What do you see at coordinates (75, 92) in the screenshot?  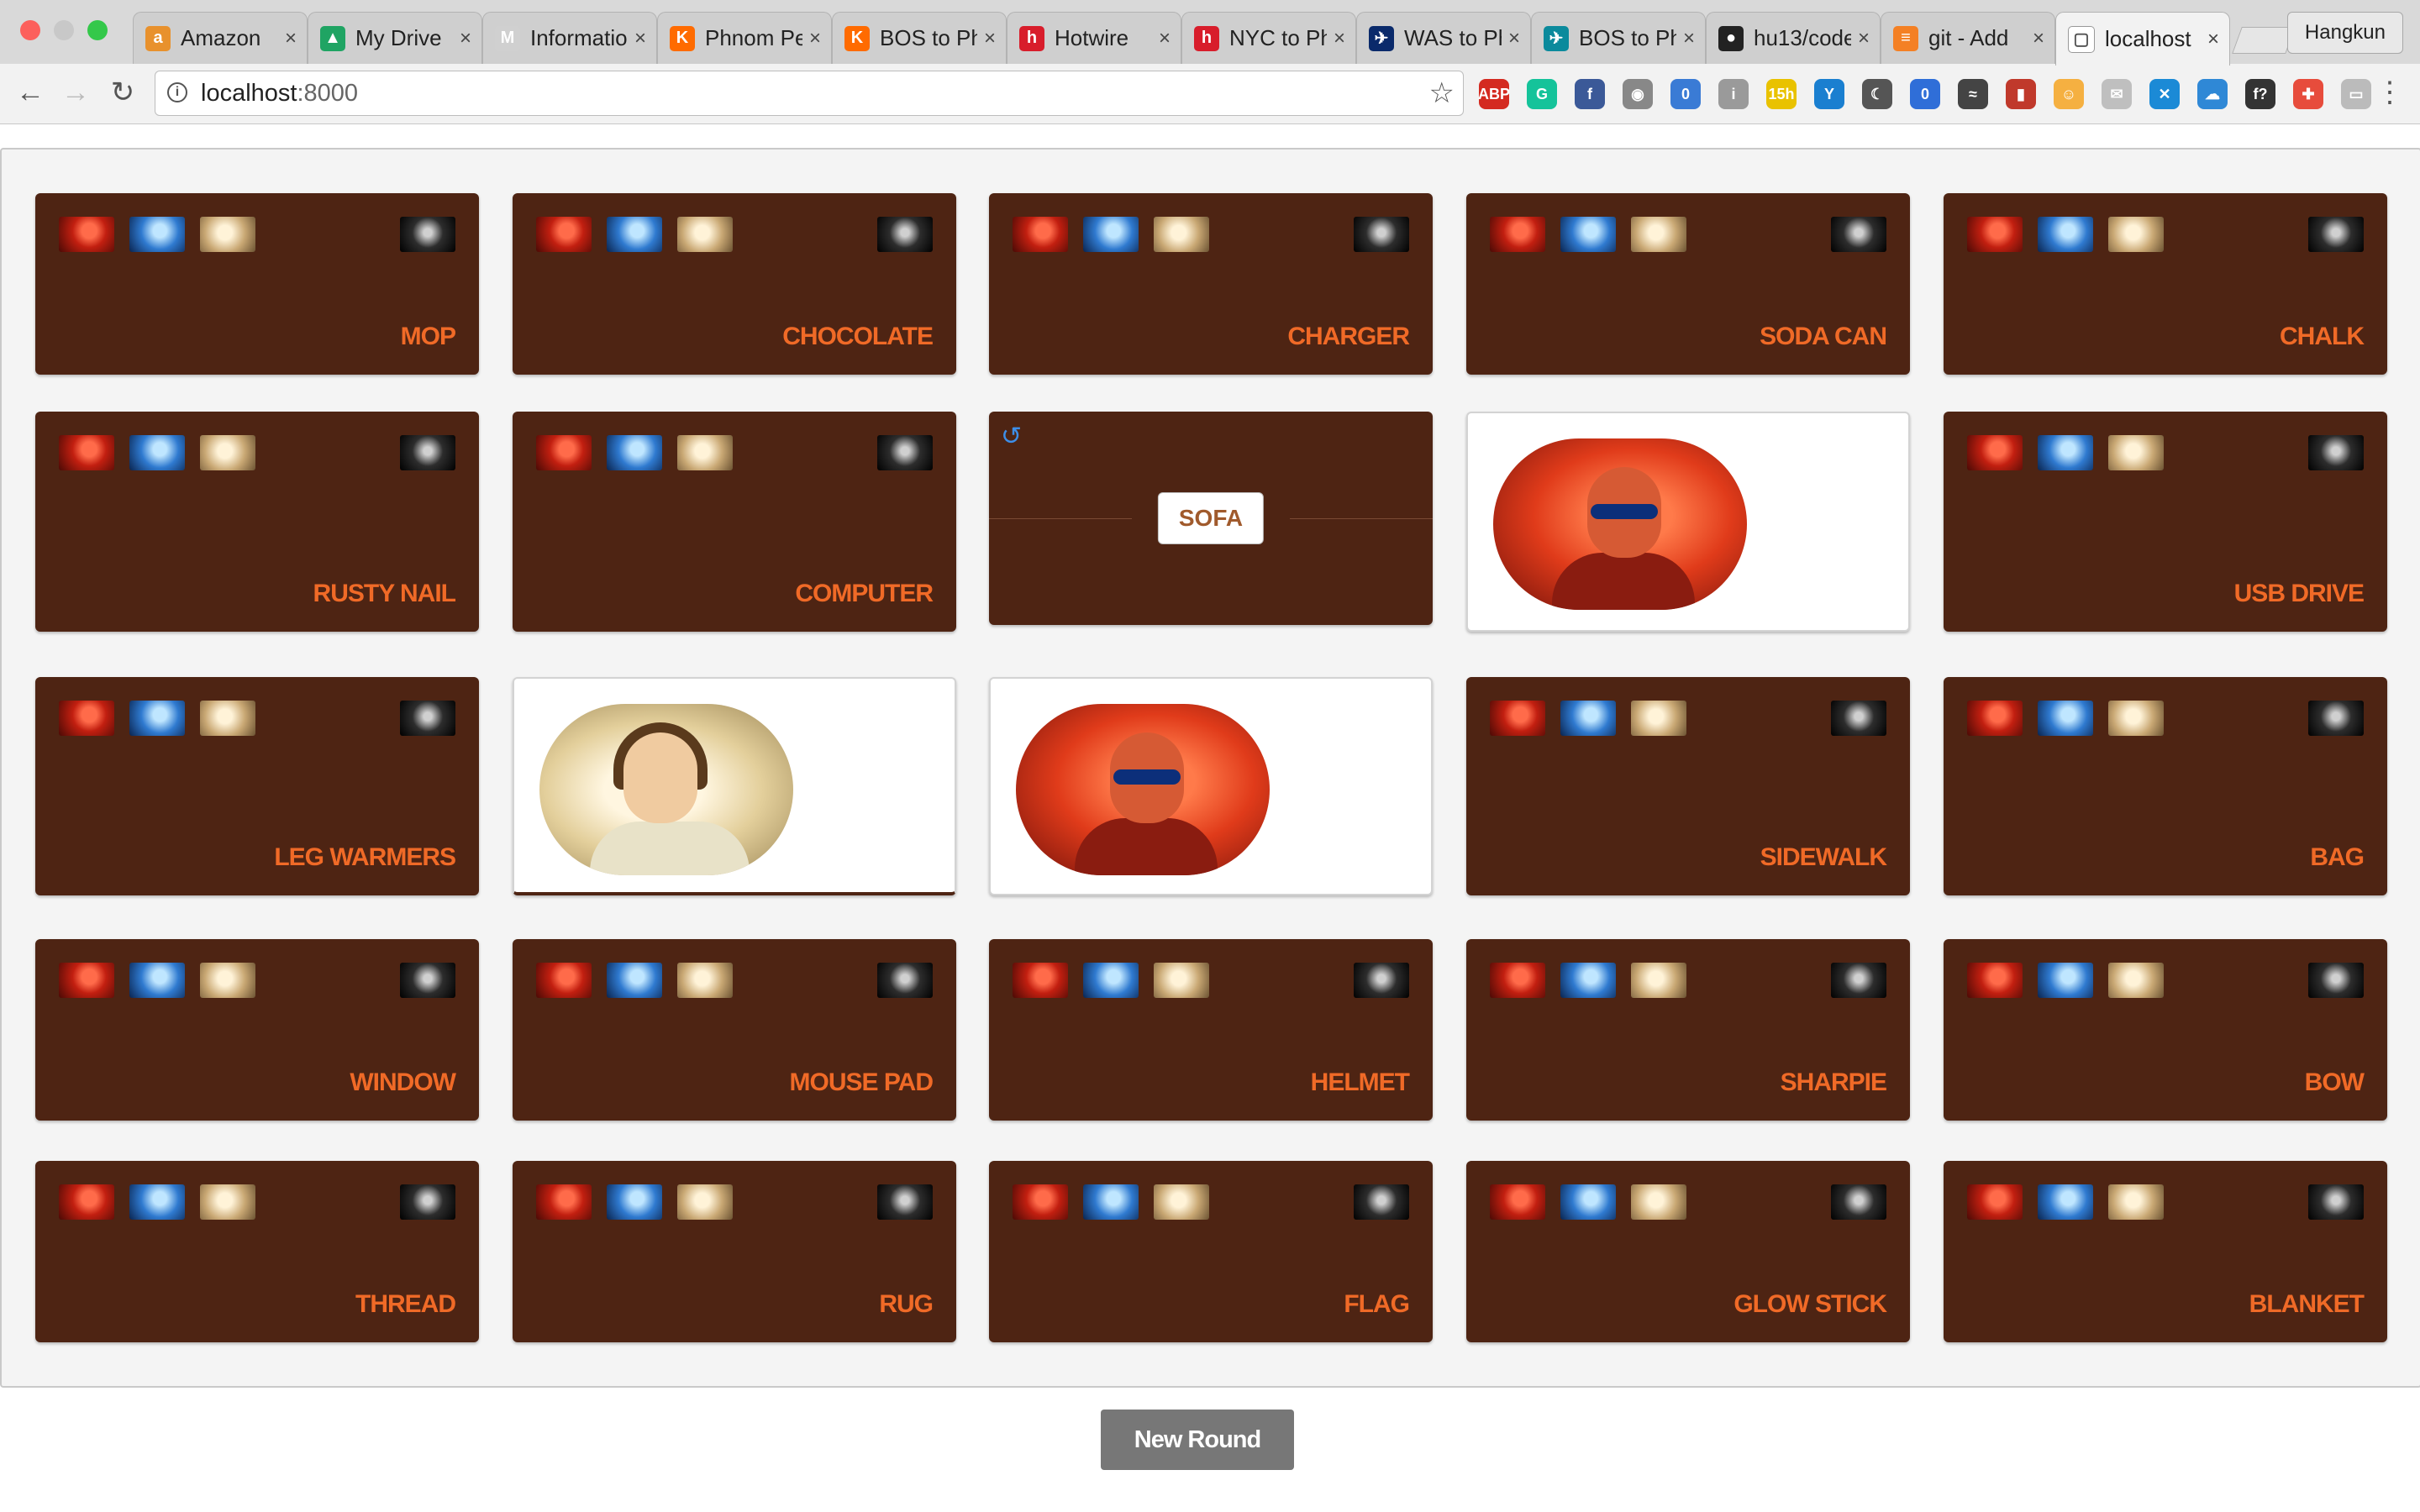 I see `forward-arrow-icon: →` at bounding box center [75, 92].